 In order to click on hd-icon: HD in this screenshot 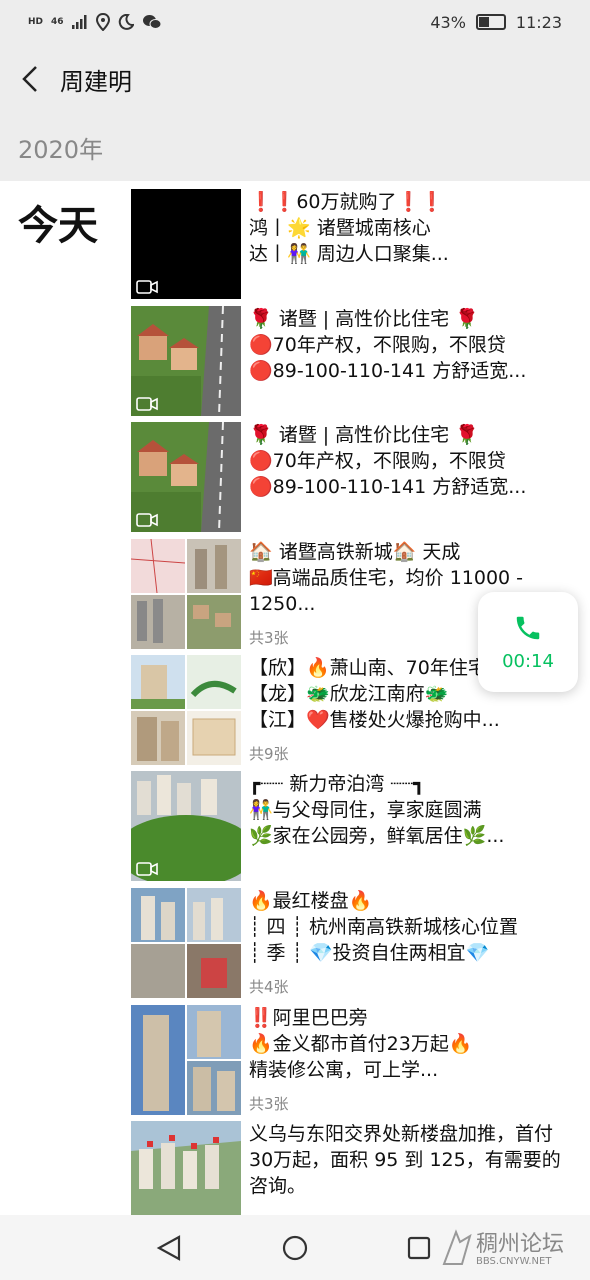, I will do `click(36, 22)`.